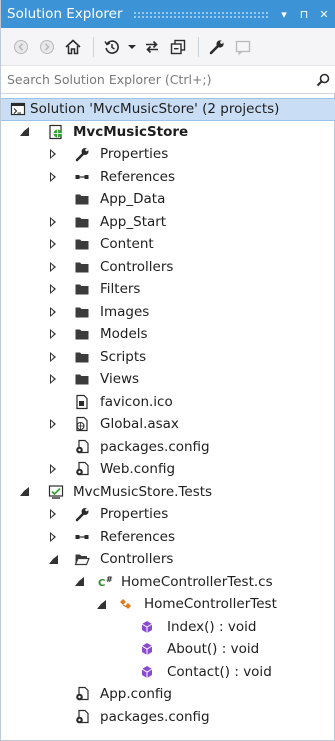  I want to click on tree-item-label: Images, so click(125, 311).